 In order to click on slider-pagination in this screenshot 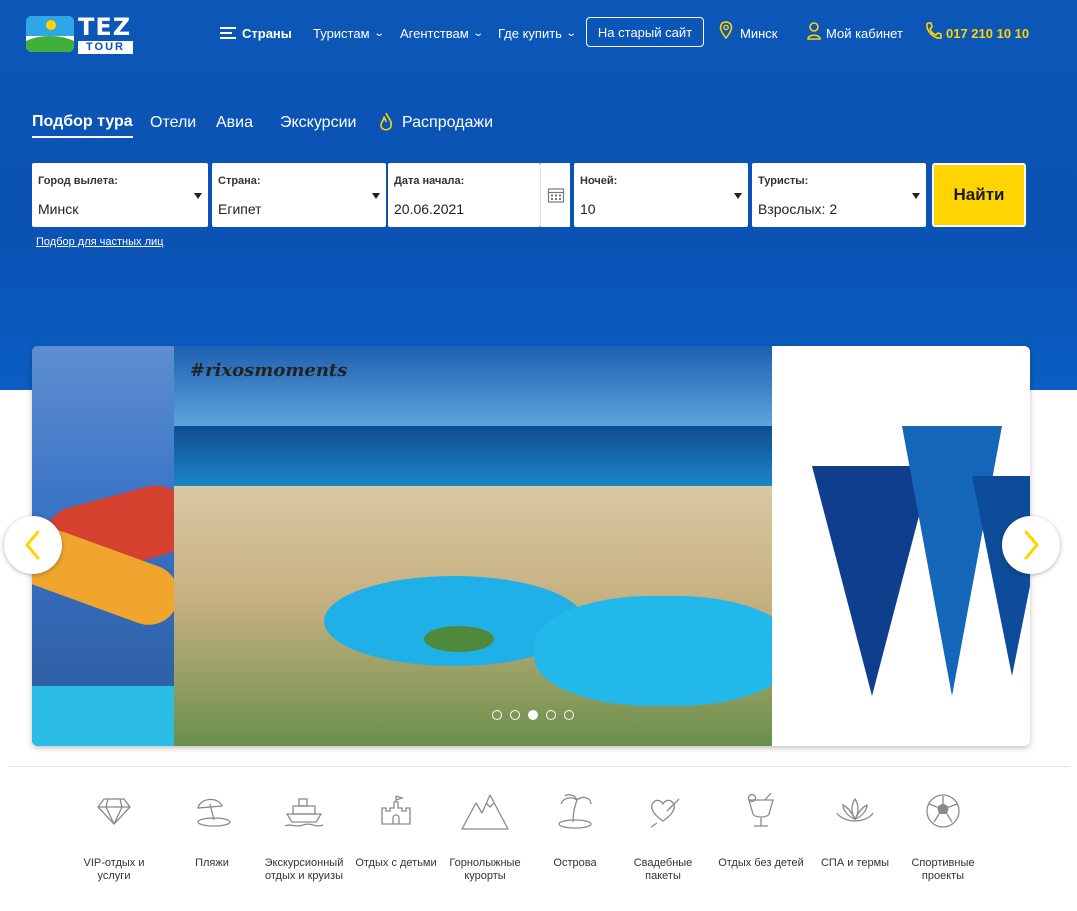, I will do `click(533, 715)`.